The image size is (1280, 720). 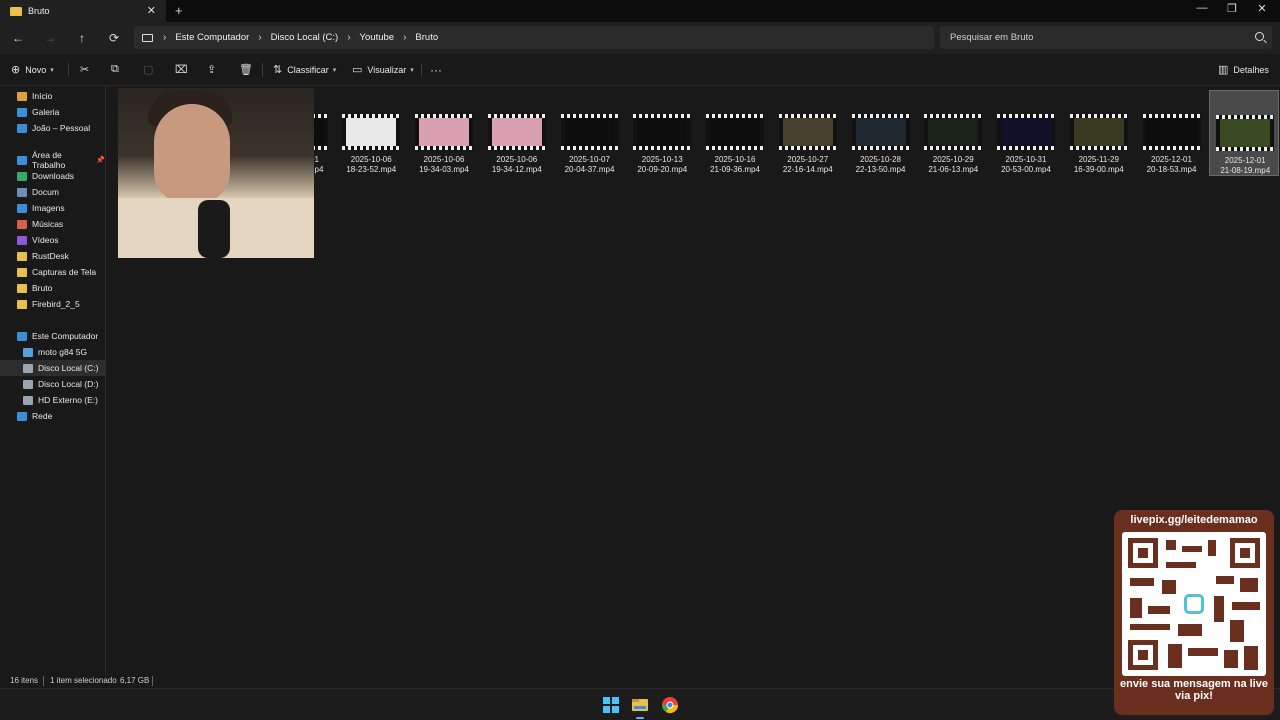 What do you see at coordinates (953, 133) in the screenshot?
I see `file-item: 2025-10-29 21-06-13.mp4` at bounding box center [953, 133].